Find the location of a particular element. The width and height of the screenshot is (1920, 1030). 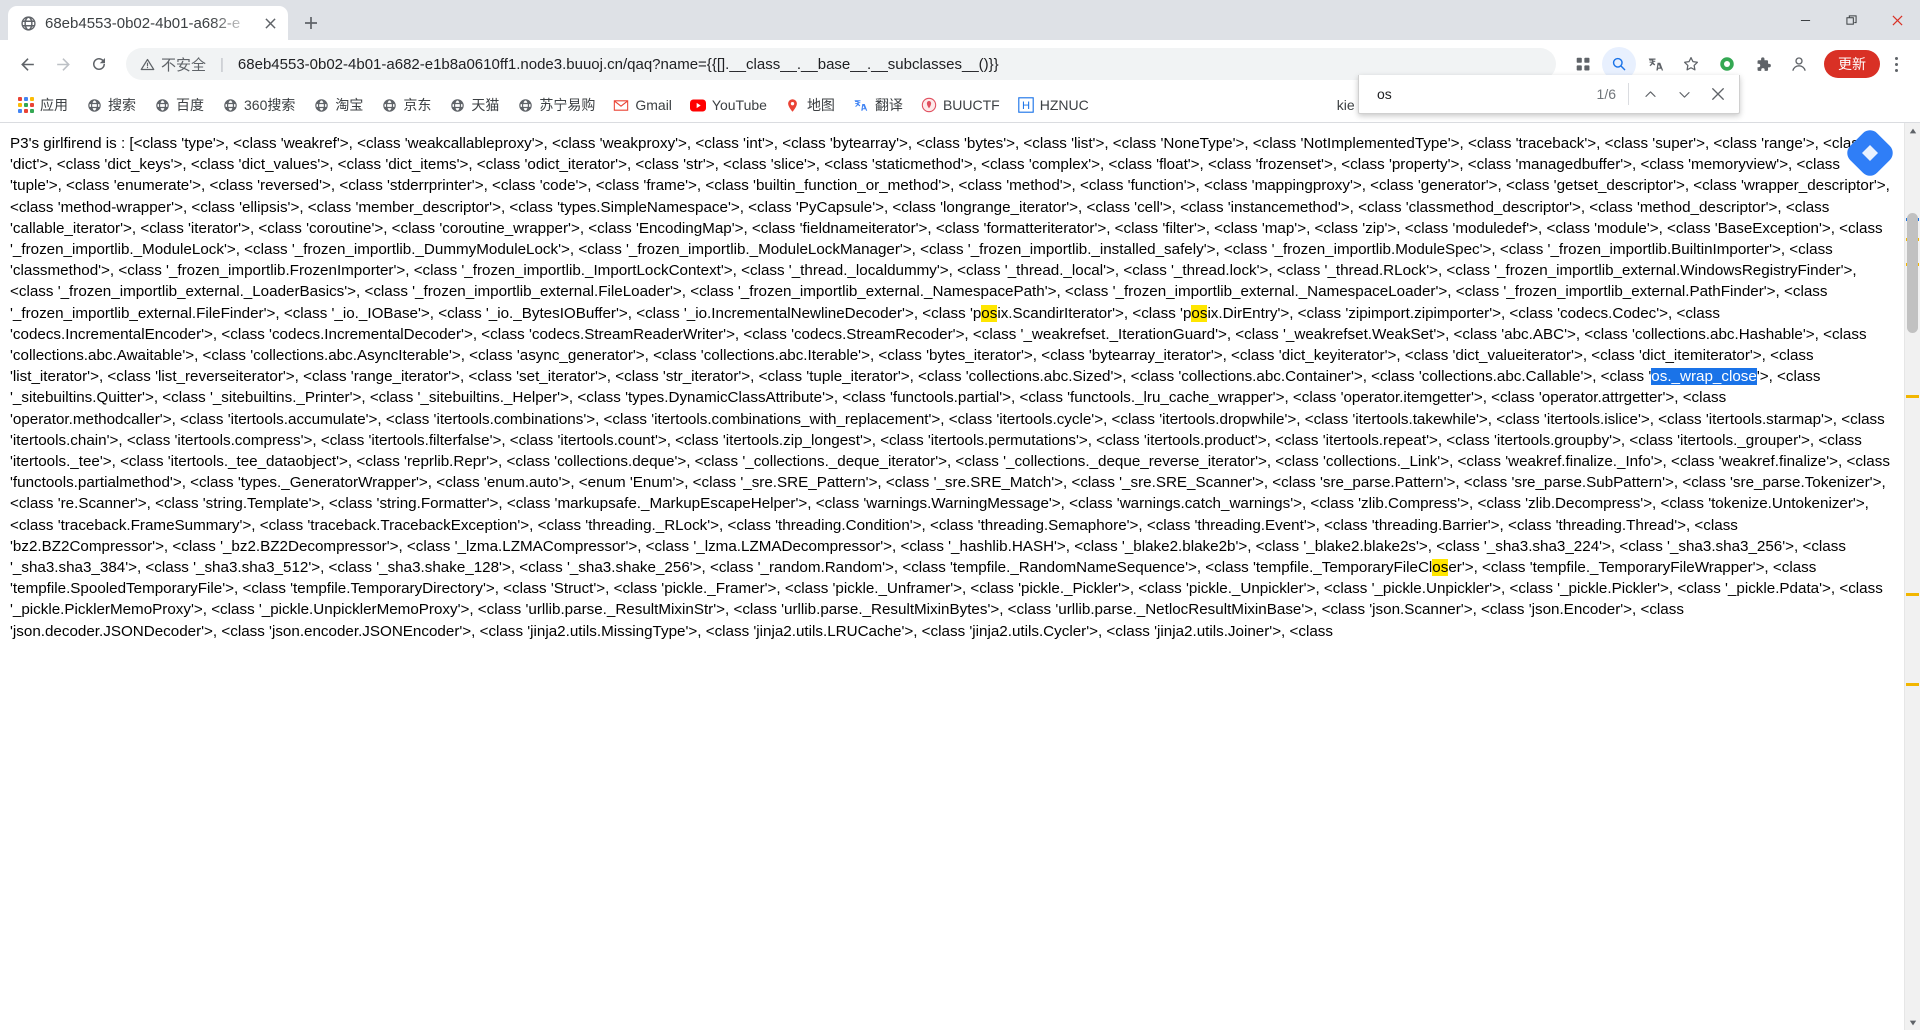

page-scrollbar is located at coordinates (1912, 576).